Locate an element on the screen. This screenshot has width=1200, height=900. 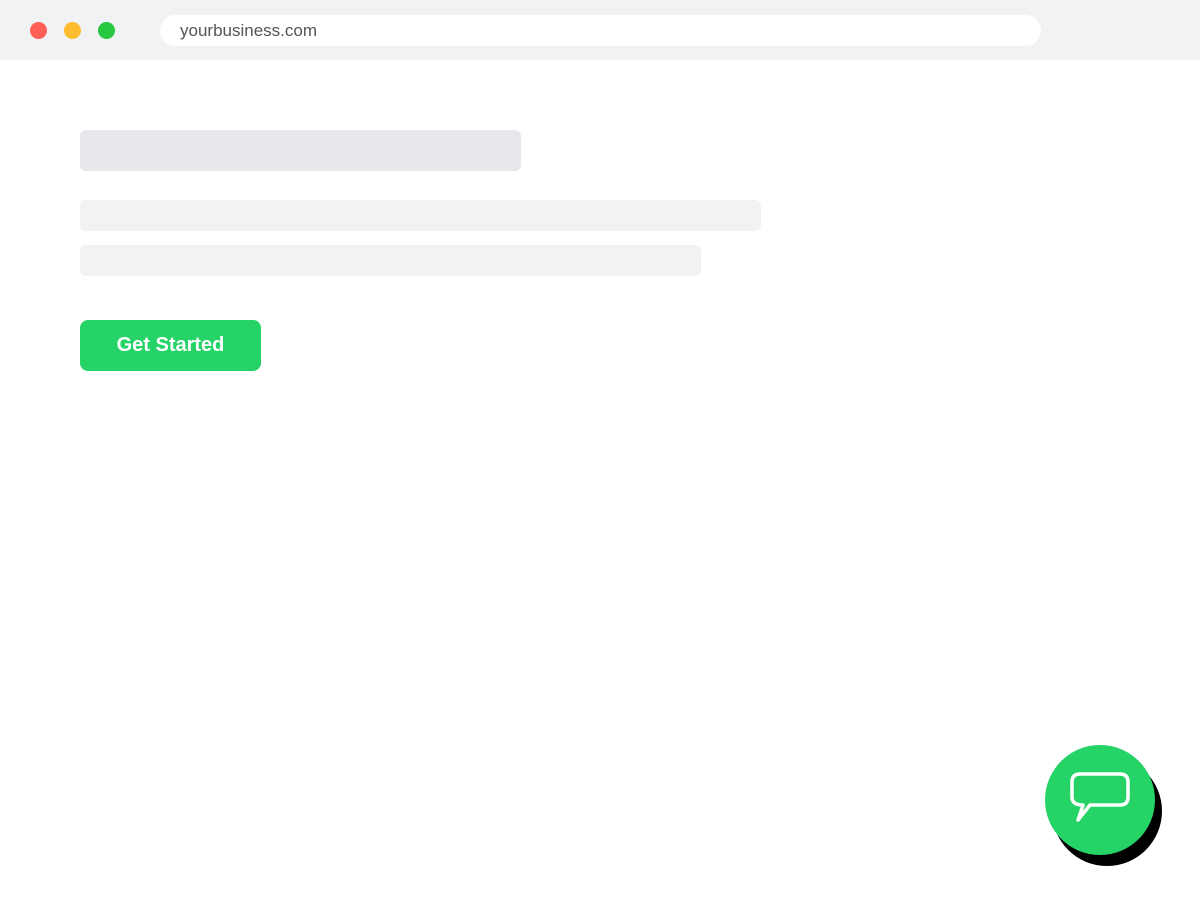
address-bar: yourbusiness.com is located at coordinates (600, 30).